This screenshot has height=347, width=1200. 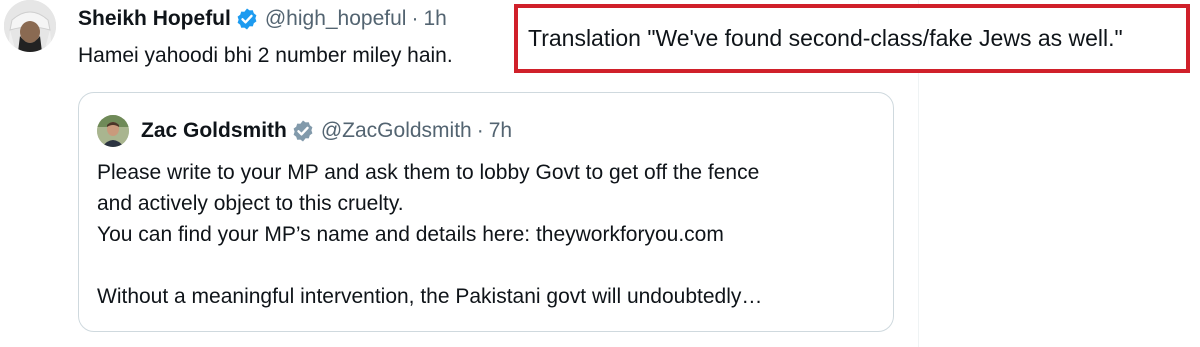 I want to click on quoted-author-handle: @ZacGoldsmith, so click(x=396, y=131).